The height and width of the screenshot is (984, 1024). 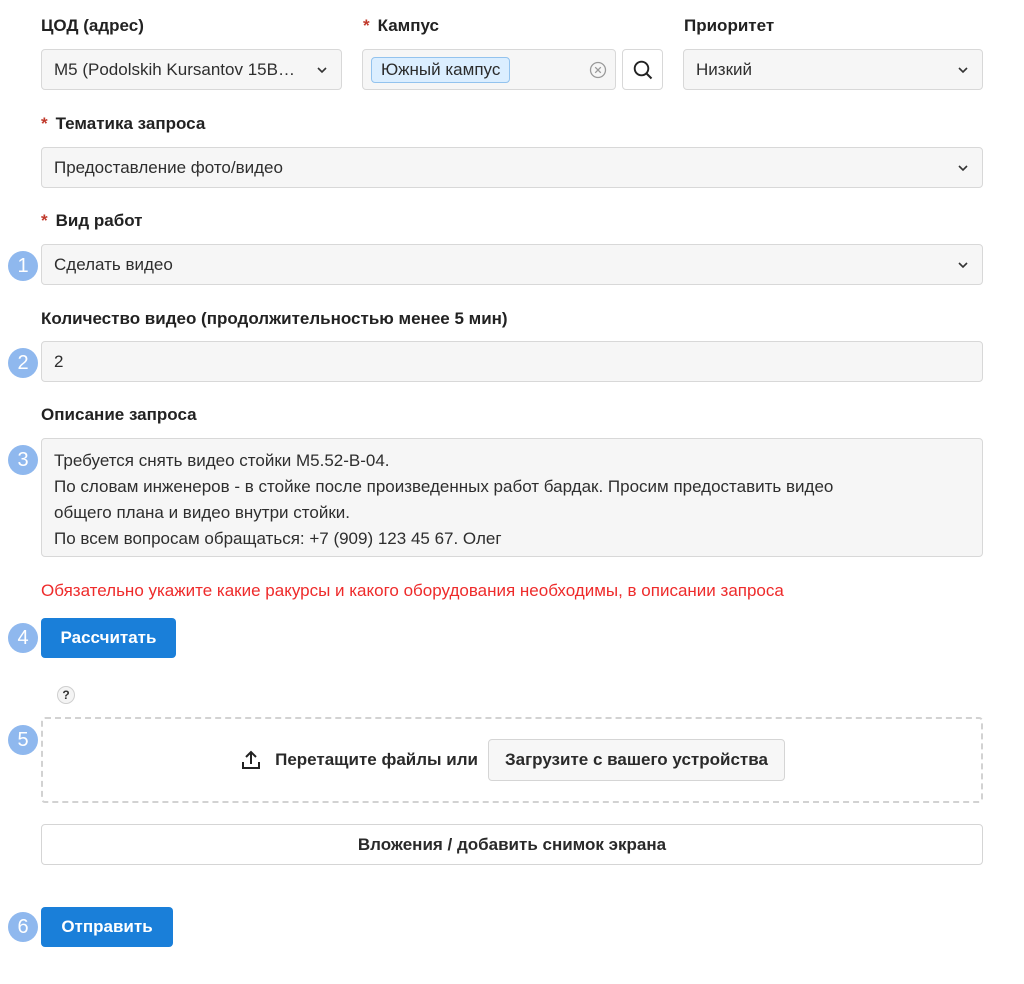 I want to click on calculate-button: Рассчитать, so click(x=108, y=638).